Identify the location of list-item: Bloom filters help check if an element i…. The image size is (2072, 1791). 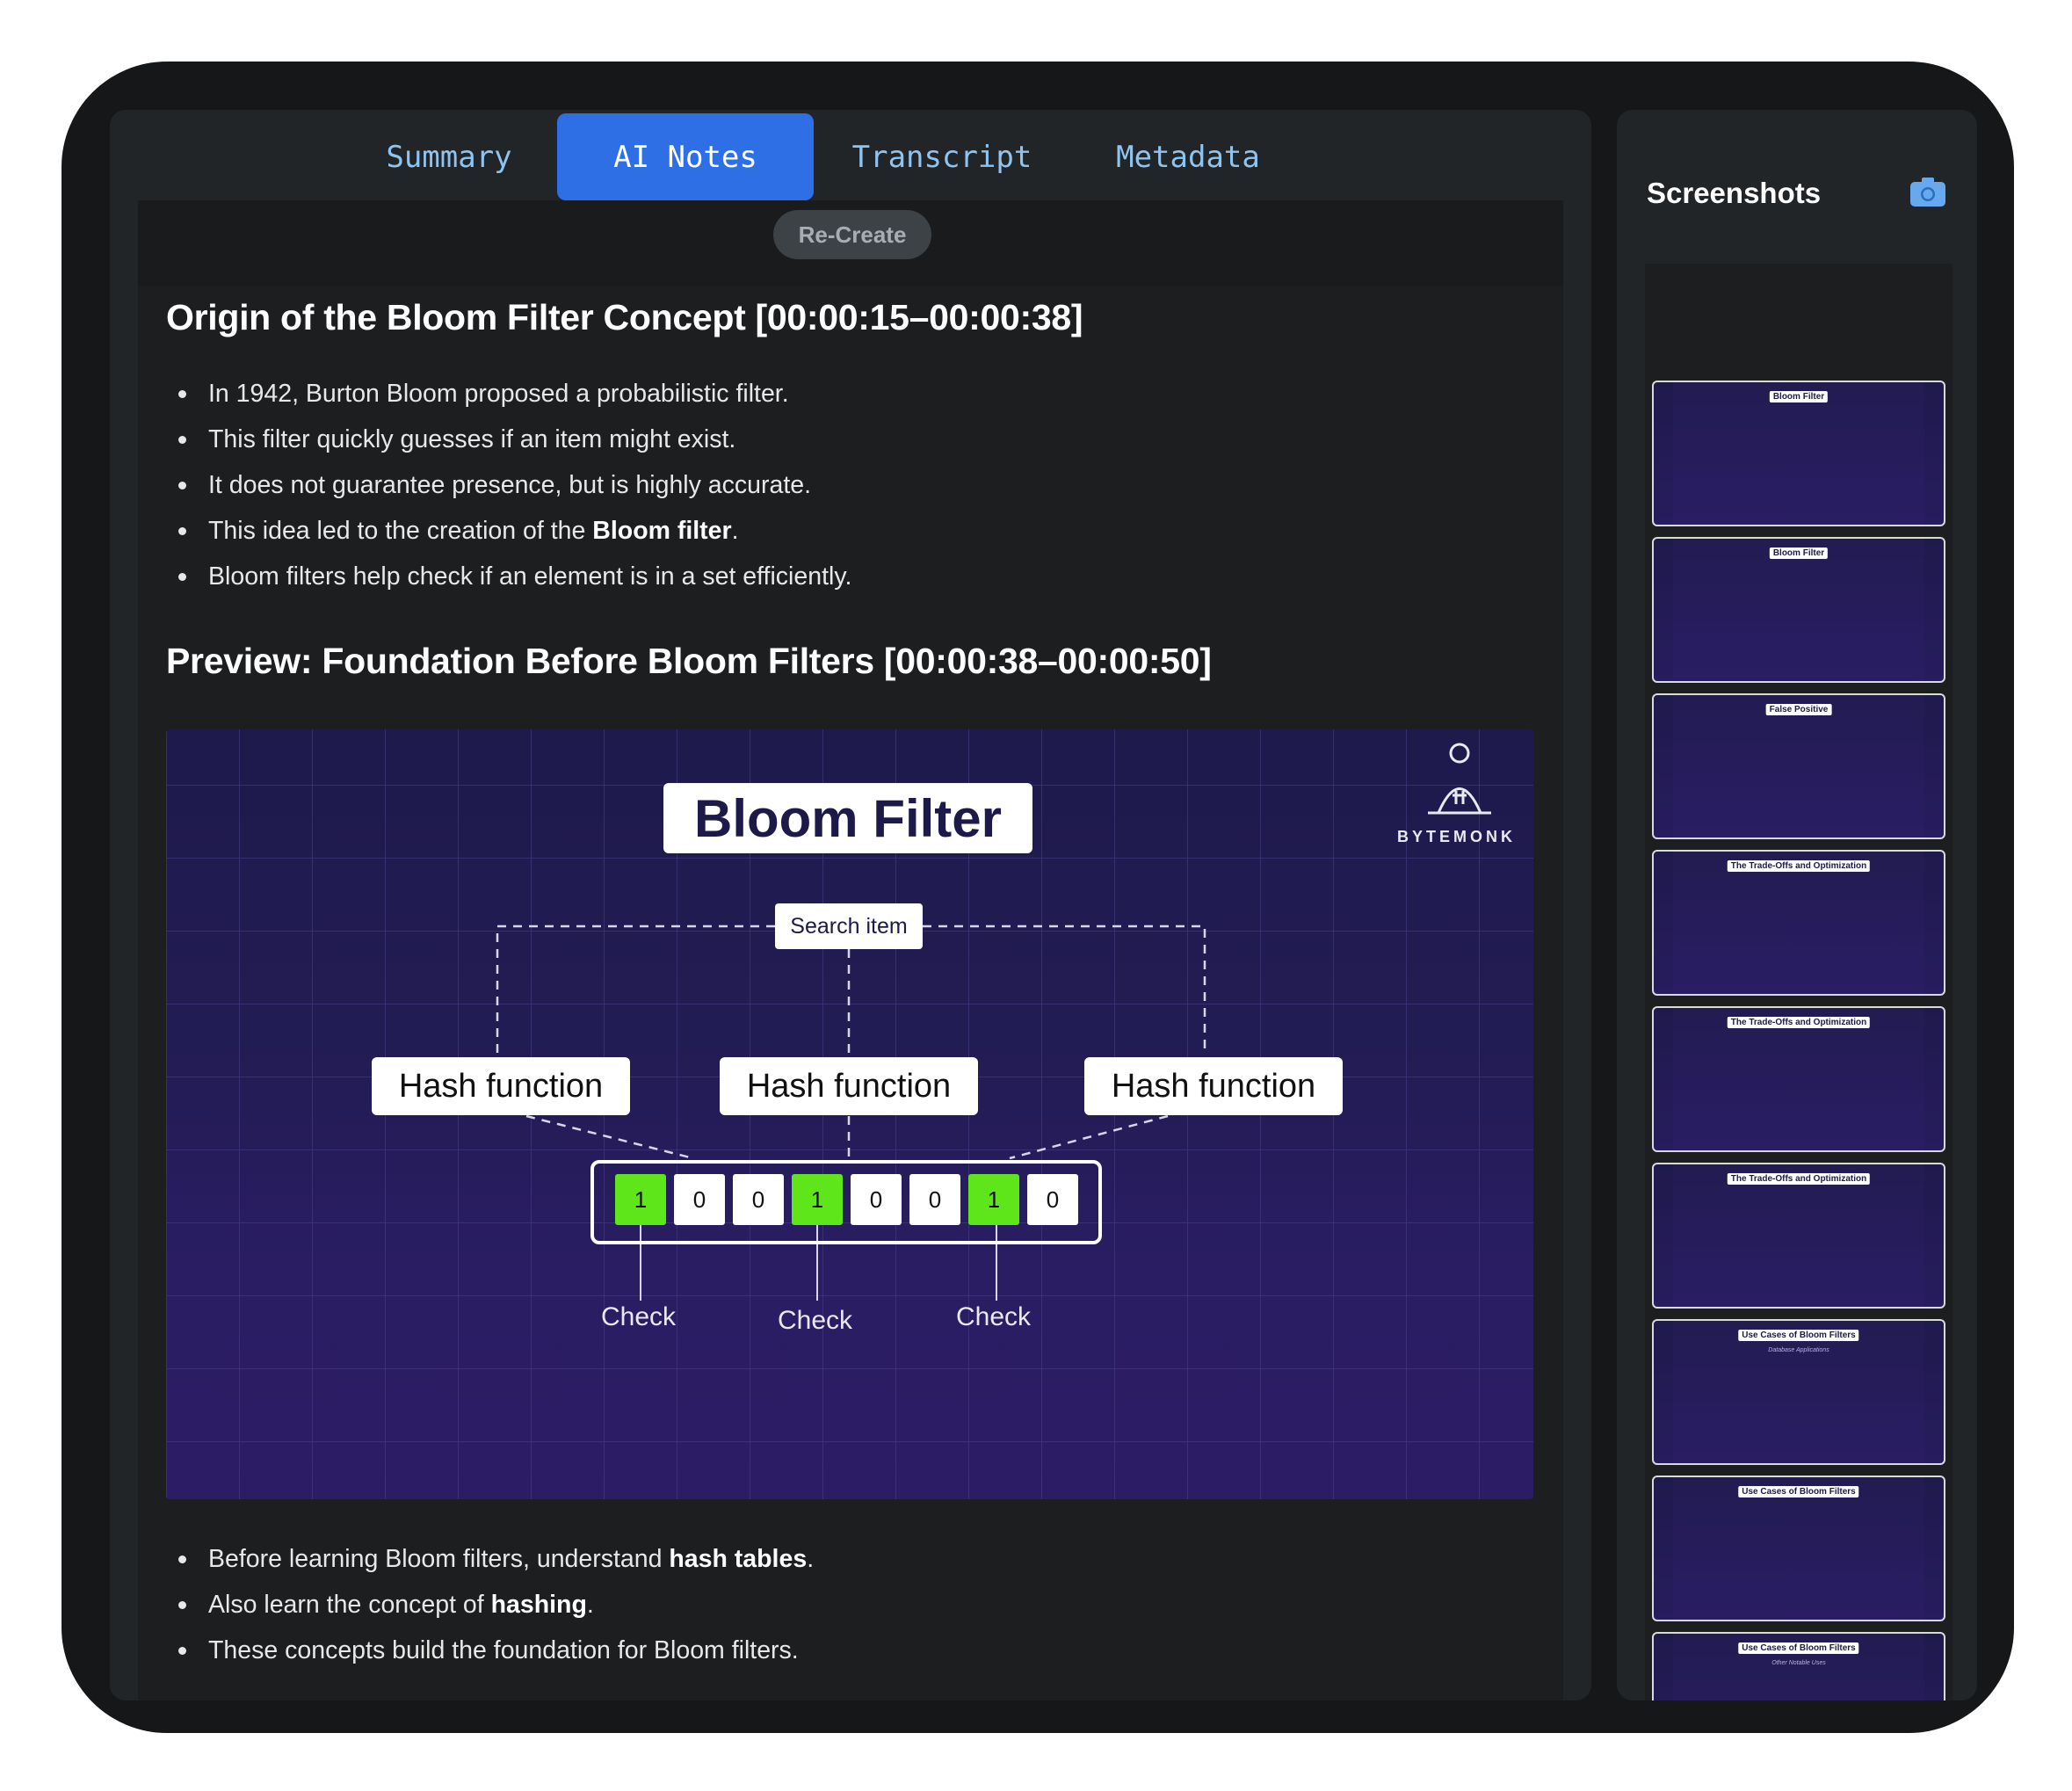
(508, 576).